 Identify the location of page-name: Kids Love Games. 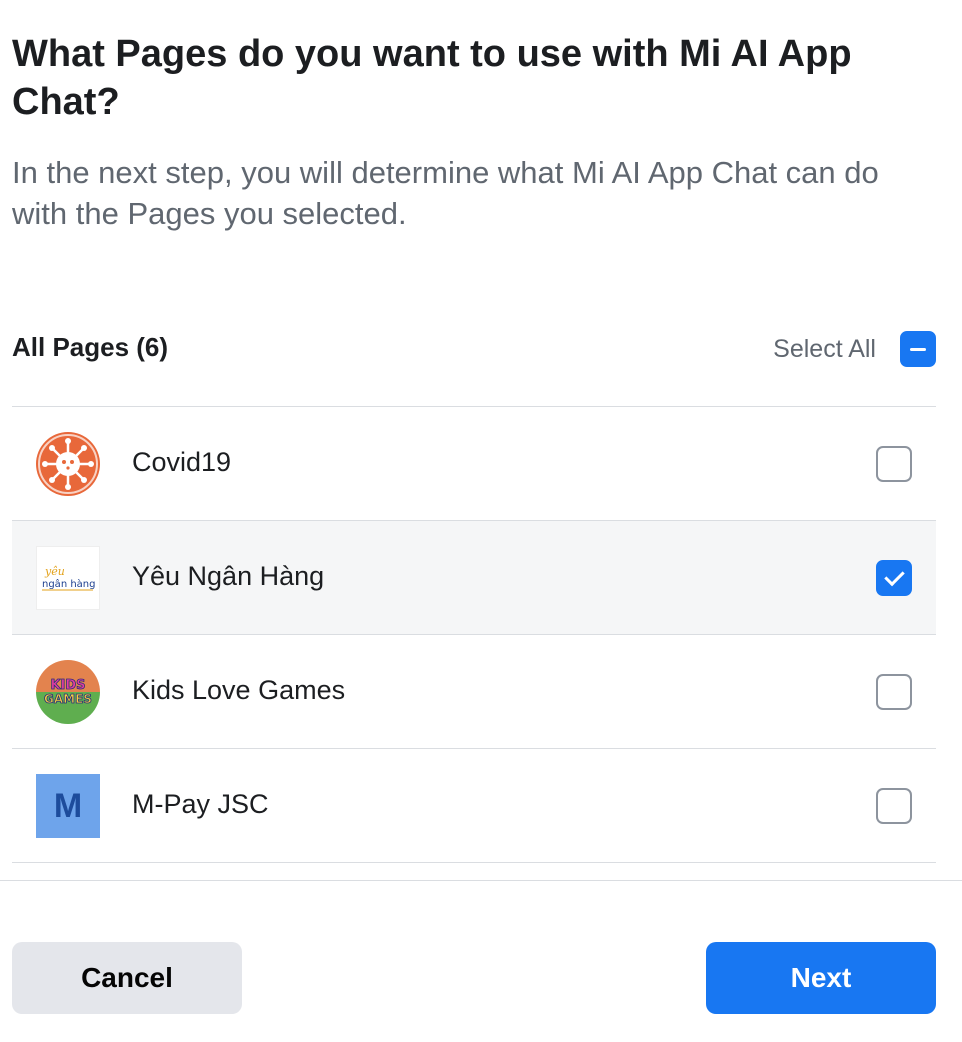
(239, 690).